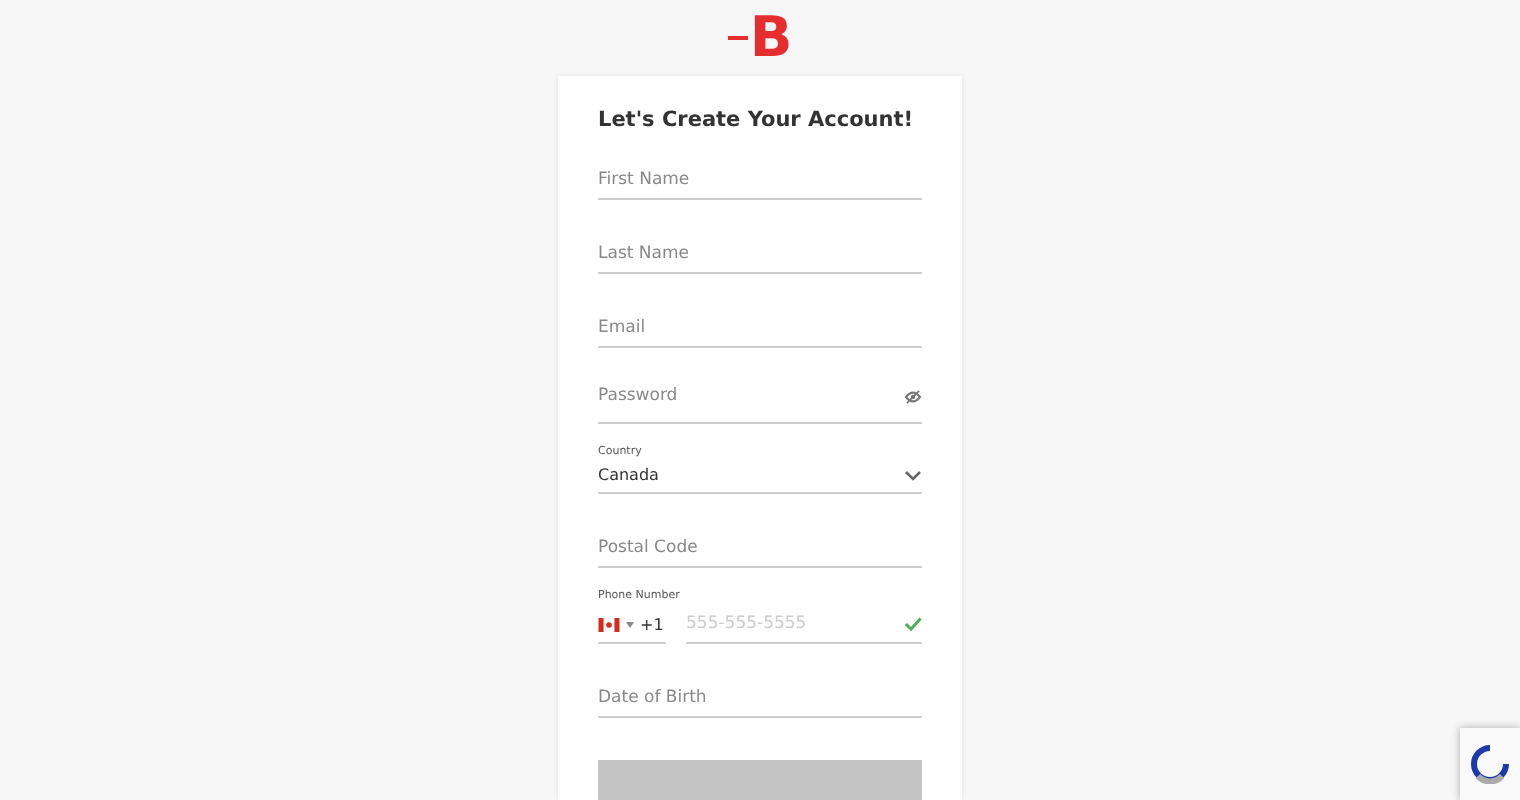 This screenshot has width=1520, height=800. I want to click on country-code-select: +1, so click(632, 625).